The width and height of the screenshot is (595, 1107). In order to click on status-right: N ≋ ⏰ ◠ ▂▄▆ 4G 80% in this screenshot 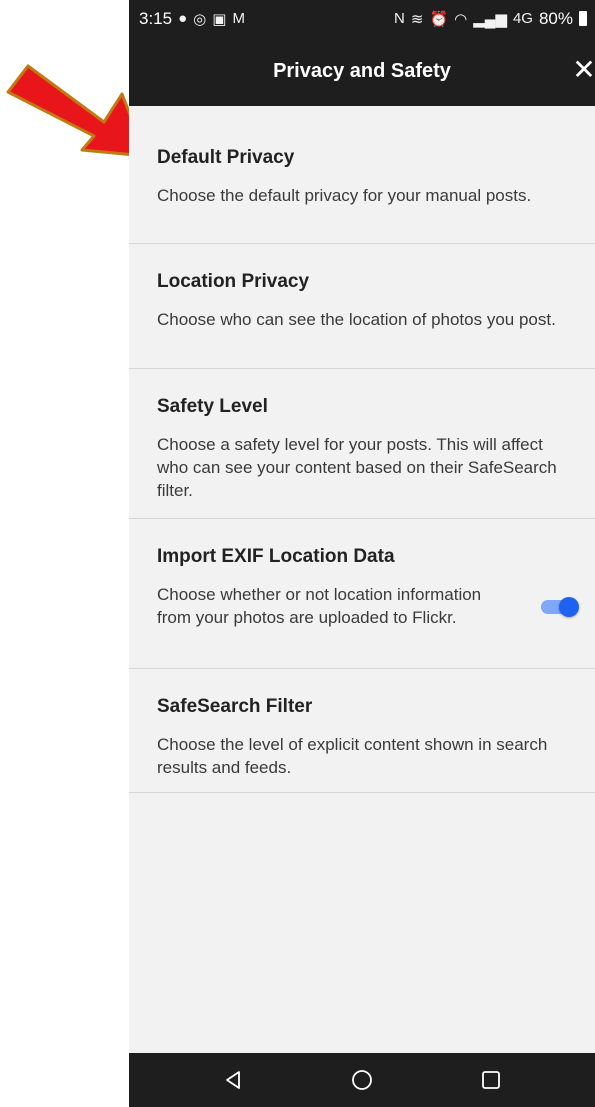, I will do `click(490, 19)`.